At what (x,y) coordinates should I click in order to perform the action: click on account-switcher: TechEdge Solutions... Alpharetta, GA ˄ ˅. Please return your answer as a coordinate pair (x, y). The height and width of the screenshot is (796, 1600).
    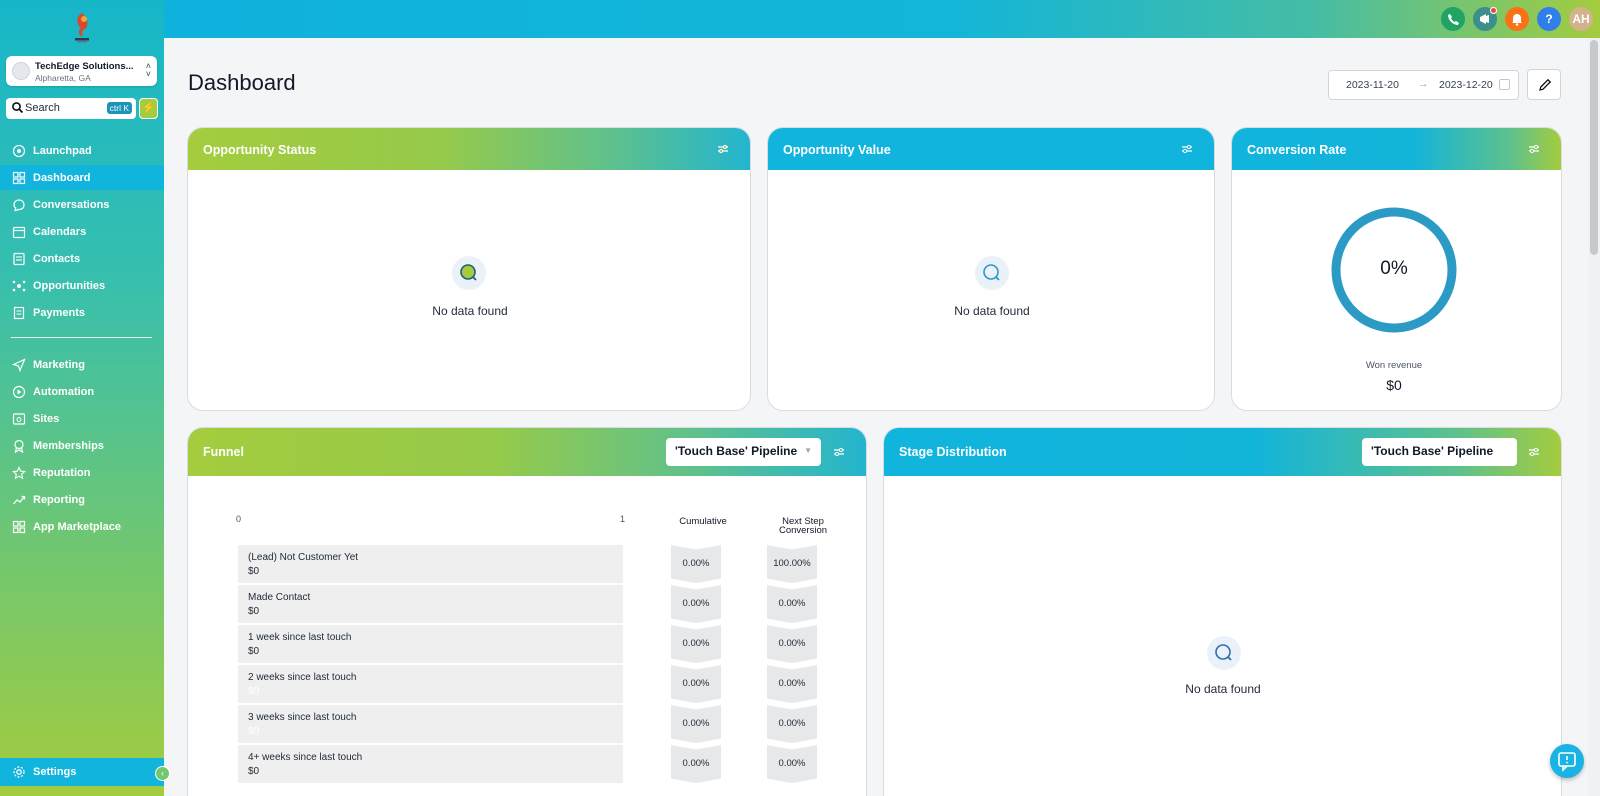
    Looking at the image, I should click on (81, 71).